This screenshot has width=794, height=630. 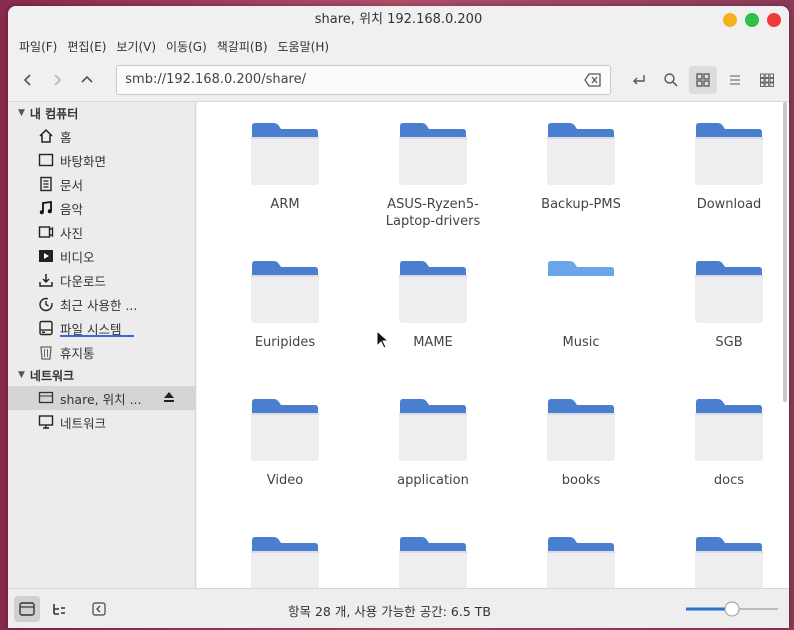 I want to click on folder-label: SGB, so click(x=726, y=342).